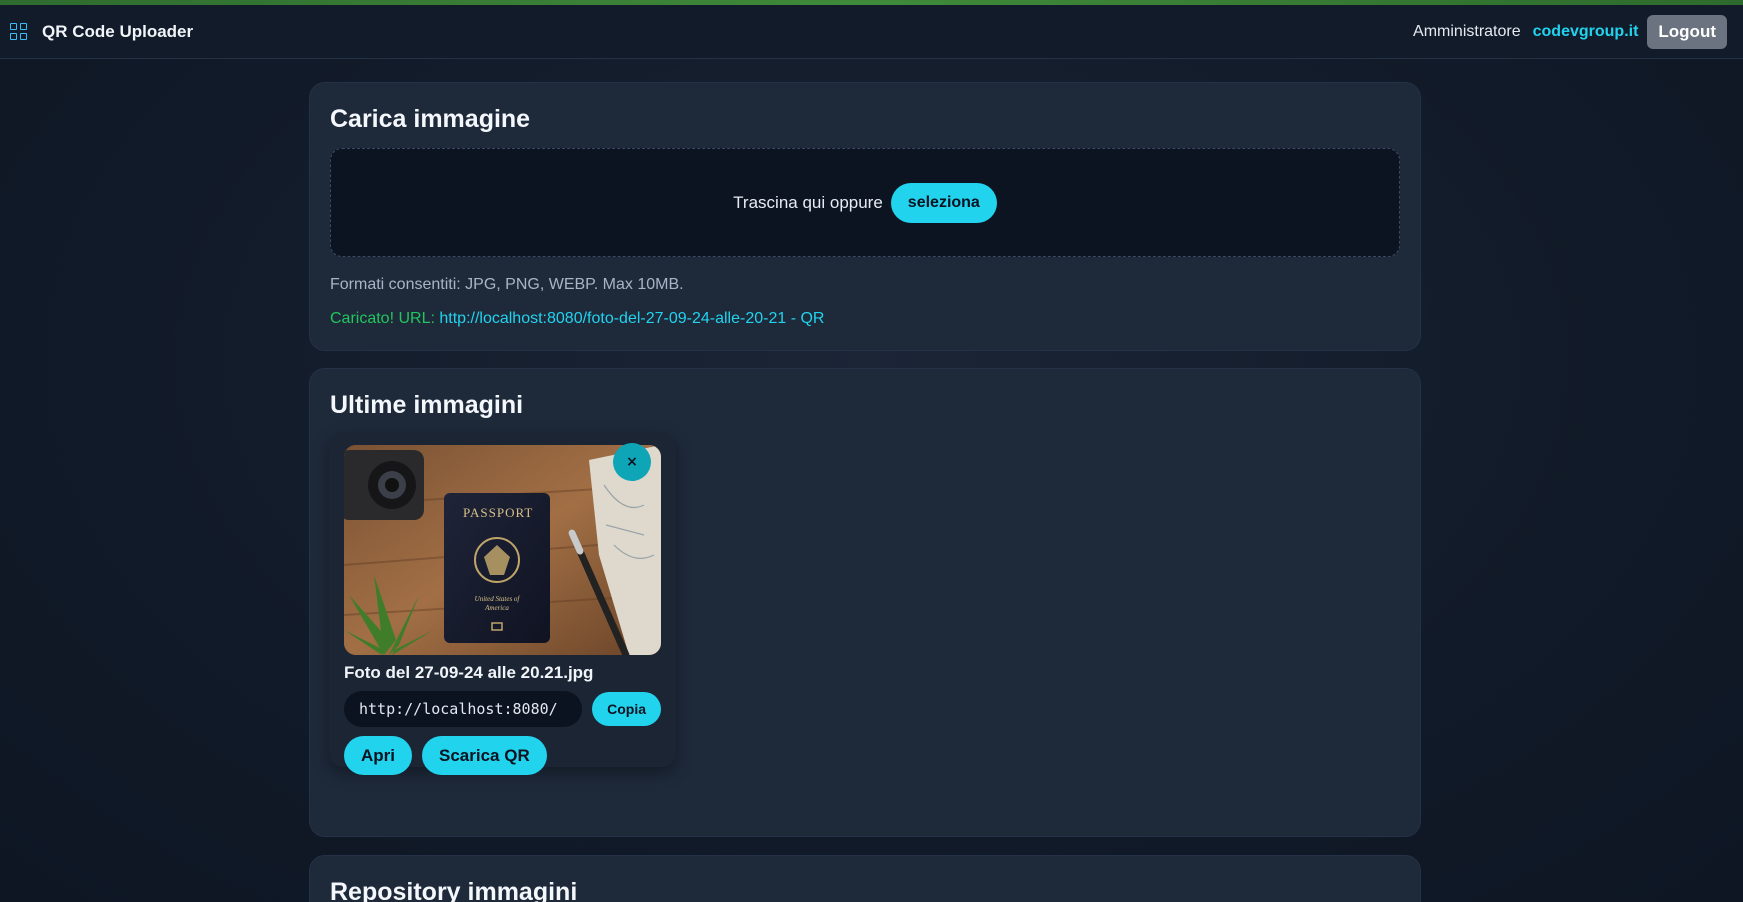 The height and width of the screenshot is (902, 1743). Describe the element at coordinates (632, 462) in the screenshot. I see `delete-image-button: ×` at that location.